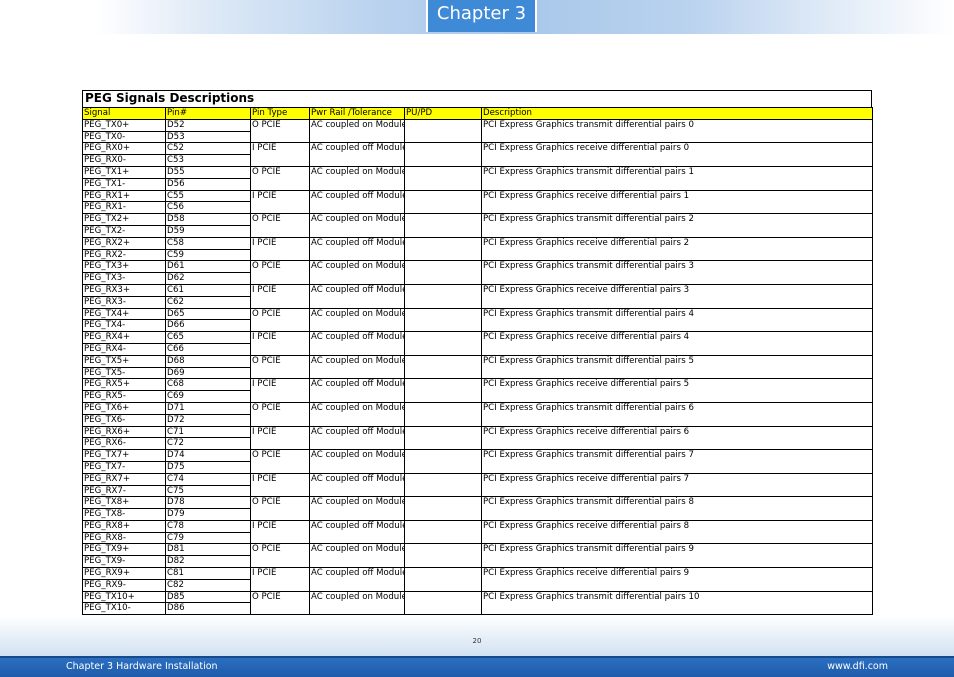 Image resolution: width=954 pixels, height=677 pixels. Describe the element at coordinates (208, 184) in the screenshot. I see `pin-cell: D56` at that location.